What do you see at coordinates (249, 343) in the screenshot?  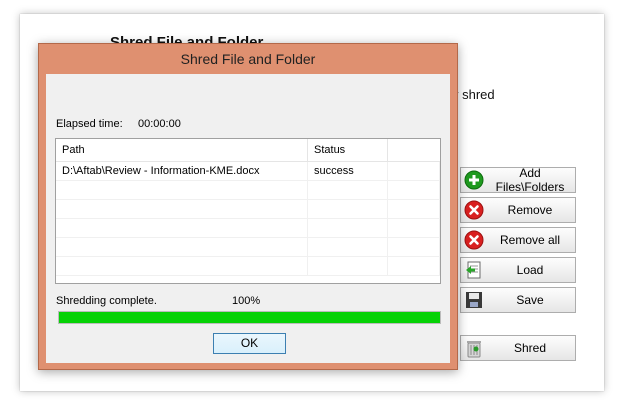 I see `ok-button: OK` at bounding box center [249, 343].